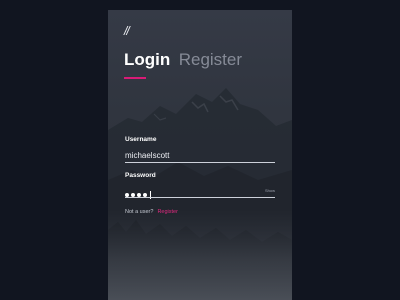 This screenshot has width=400, height=300. I want to click on username-label: Username, so click(141, 139).